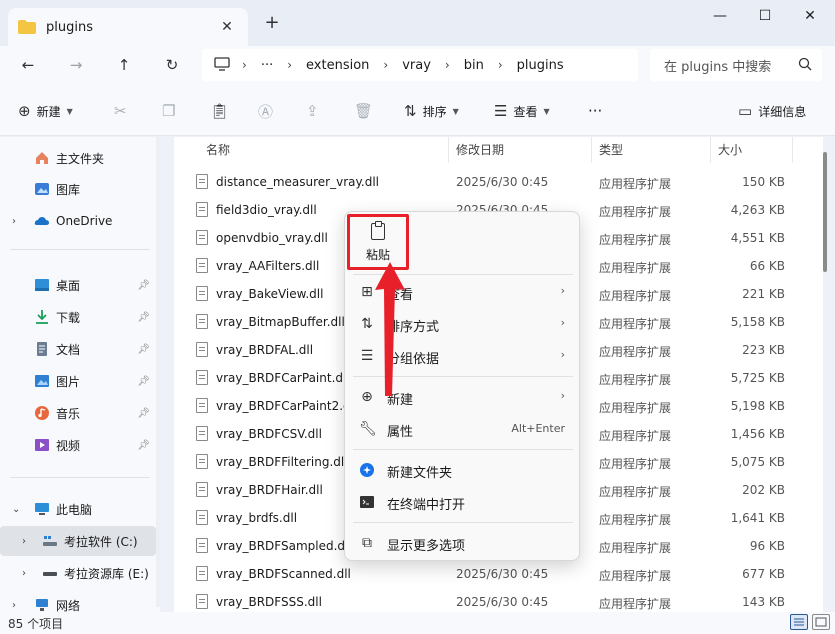 This screenshot has height=634, width=835. What do you see at coordinates (745, 111) in the screenshot?
I see `details-pane-icon: ▭` at bounding box center [745, 111].